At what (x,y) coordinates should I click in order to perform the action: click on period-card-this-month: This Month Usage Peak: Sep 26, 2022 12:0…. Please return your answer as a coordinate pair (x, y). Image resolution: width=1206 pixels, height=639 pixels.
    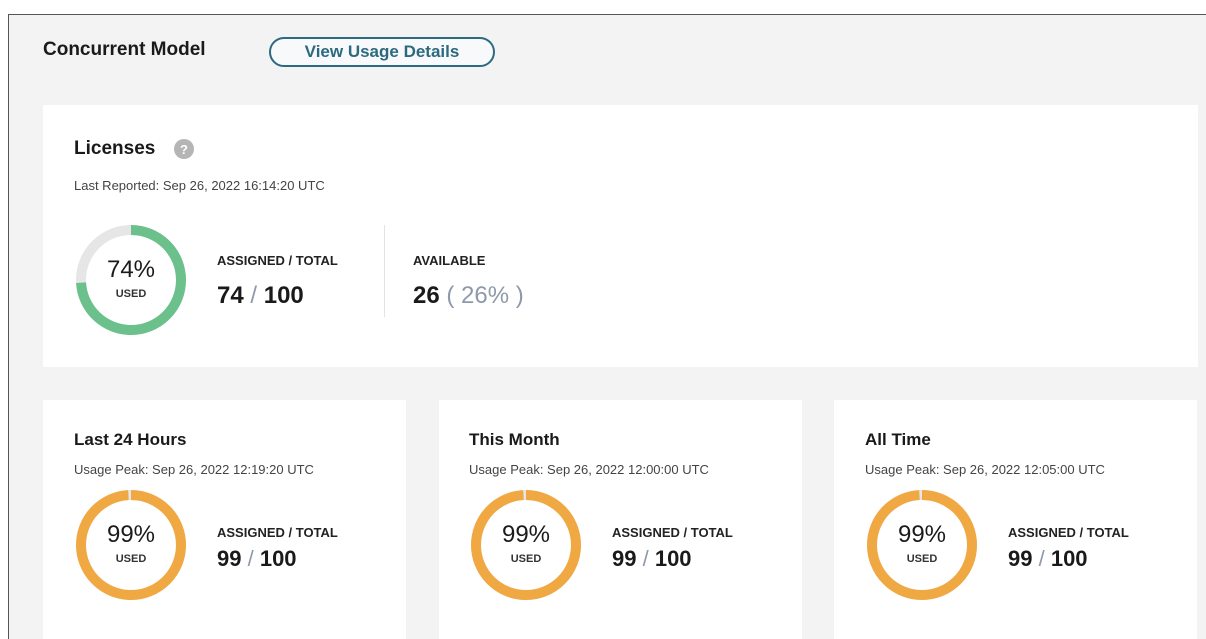
    Looking at the image, I should click on (620, 519).